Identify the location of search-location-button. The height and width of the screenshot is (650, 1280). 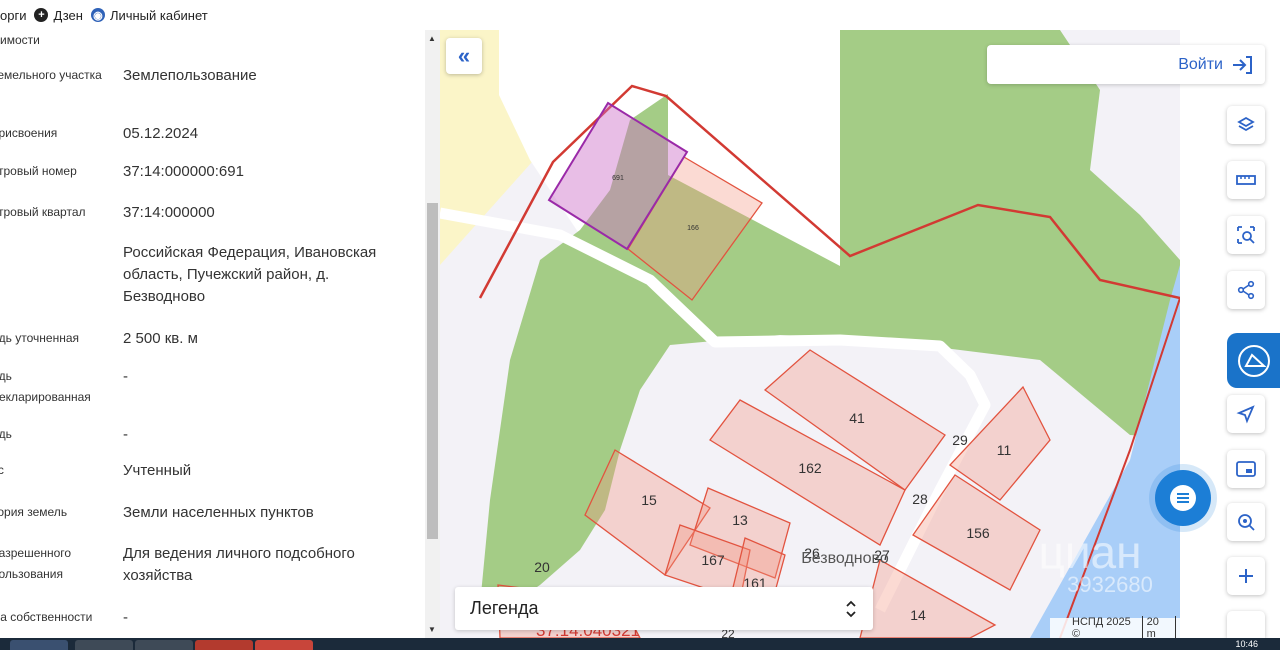
(1246, 522).